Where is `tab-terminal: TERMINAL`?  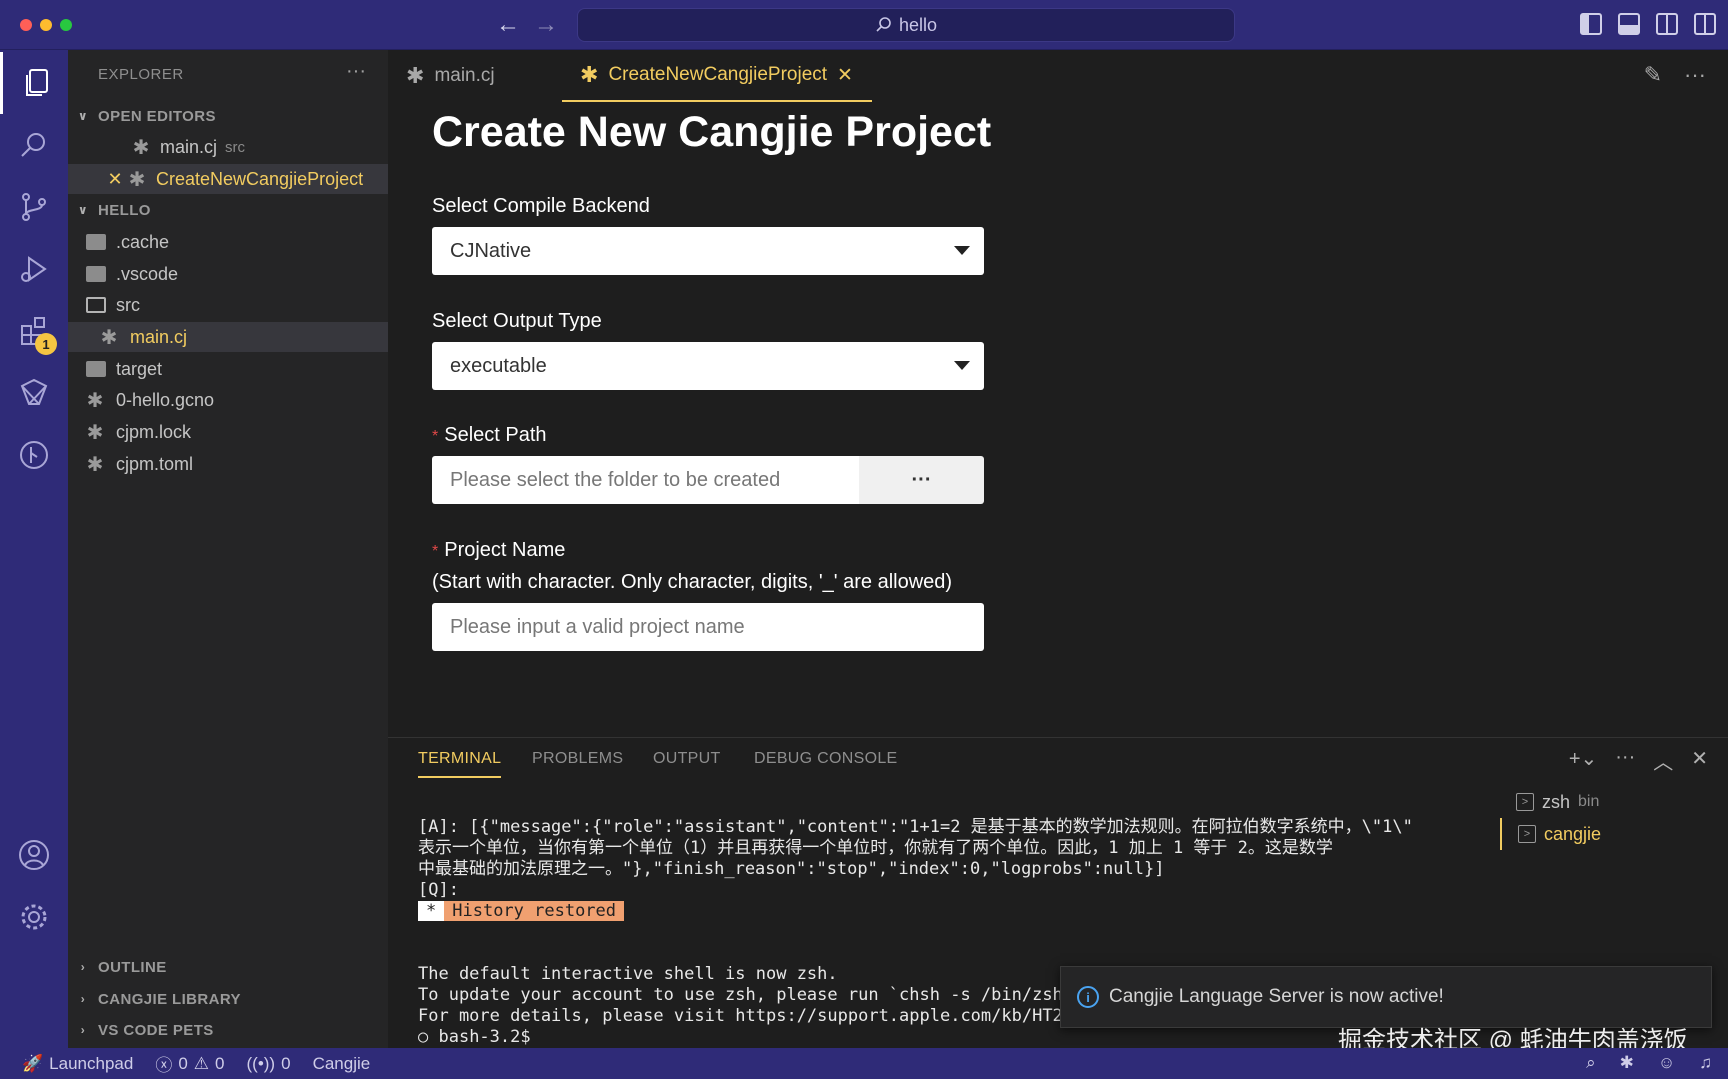
tab-terminal: TERMINAL is located at coordinates (460, 764).